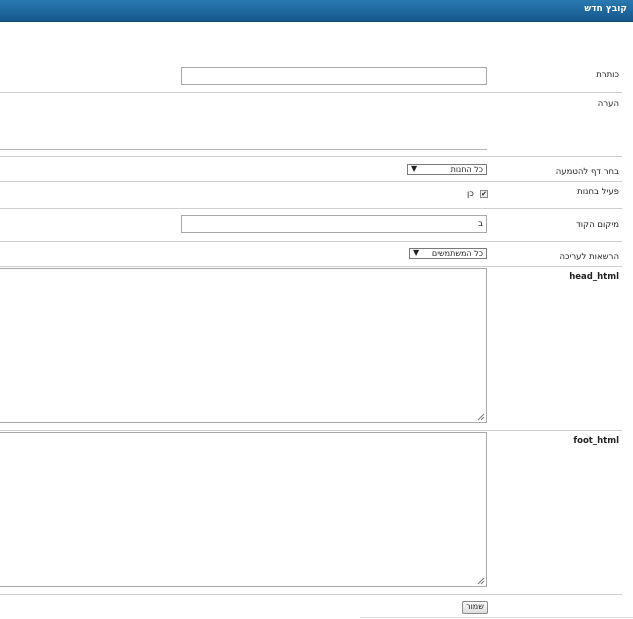  What do you see at coordinates (496, 617) in the screenshot?
I see `footer-divider` at bounding box center [496, 617].